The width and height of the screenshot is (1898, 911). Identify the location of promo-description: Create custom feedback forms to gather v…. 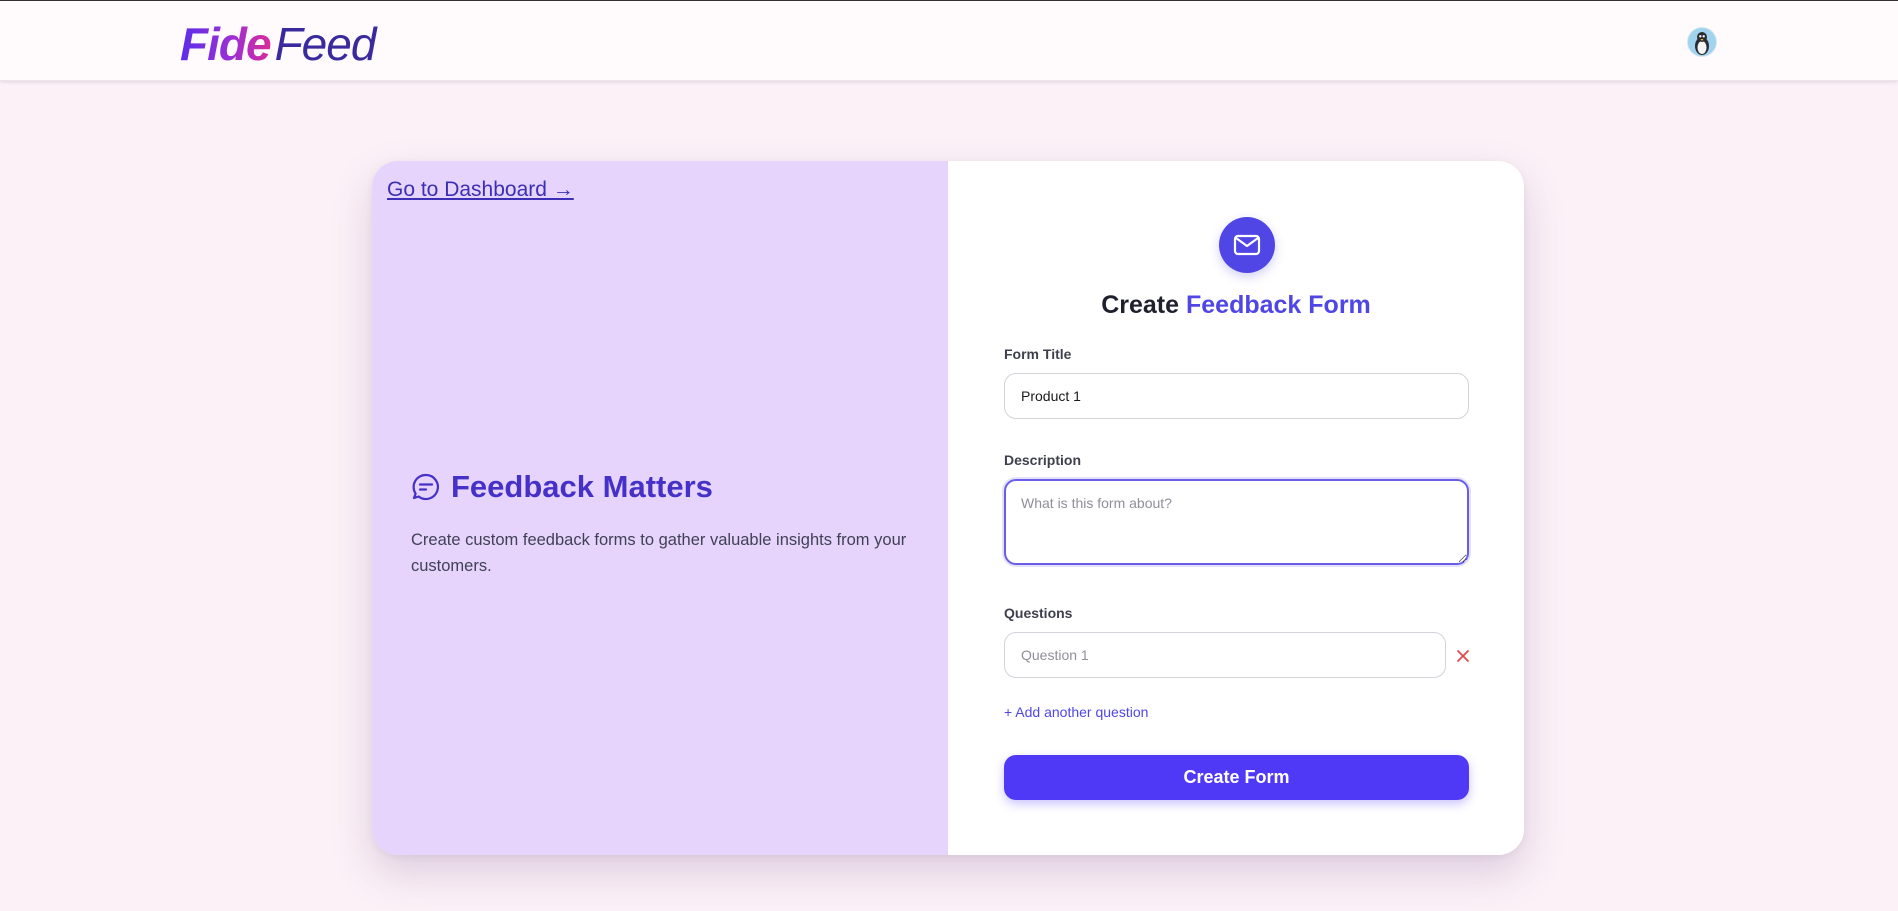
(659, 553).